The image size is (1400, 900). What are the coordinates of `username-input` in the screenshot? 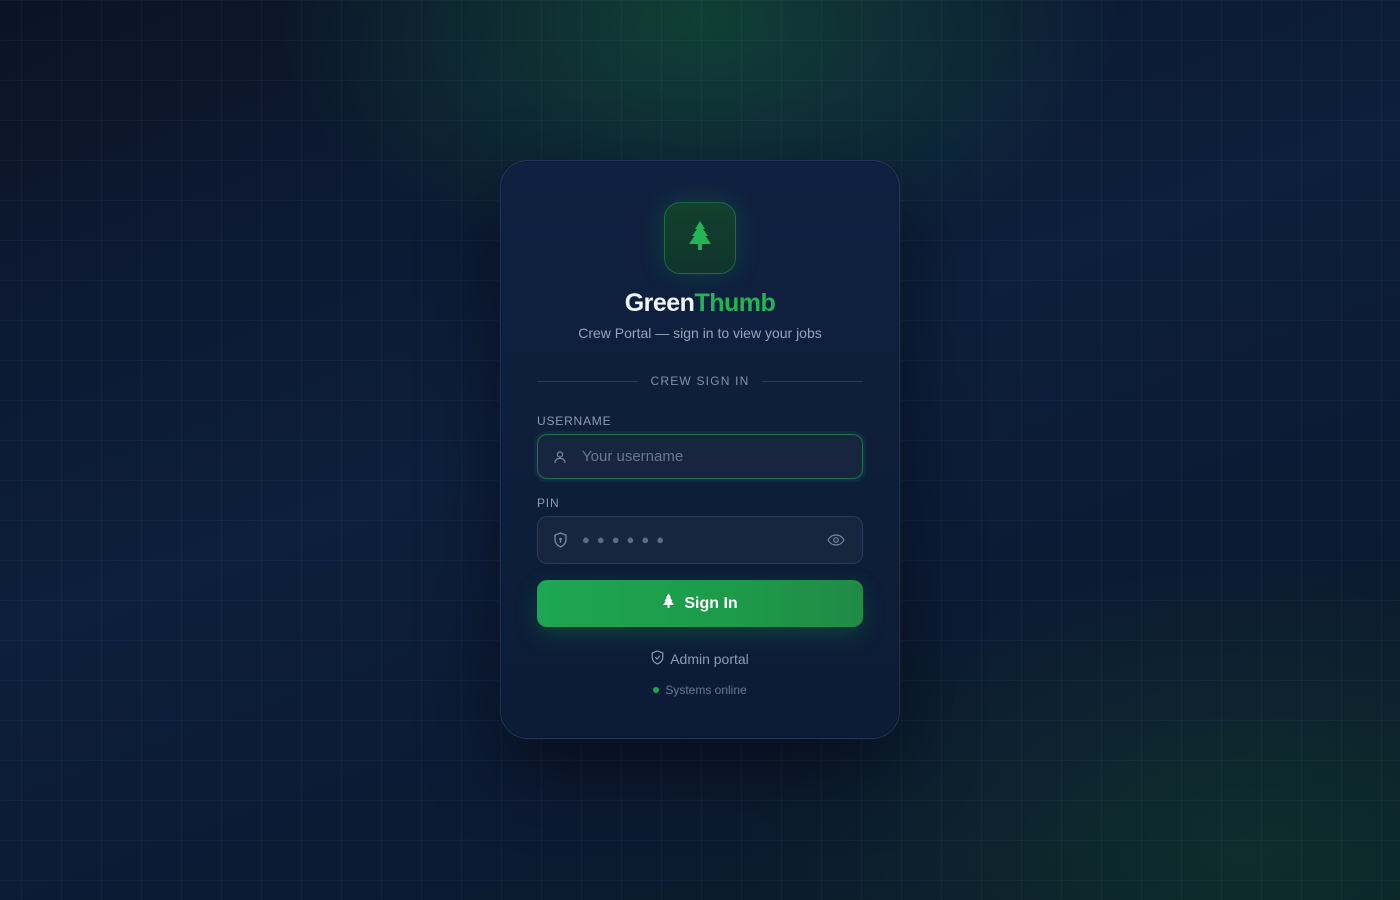 It's located at (722, 456).